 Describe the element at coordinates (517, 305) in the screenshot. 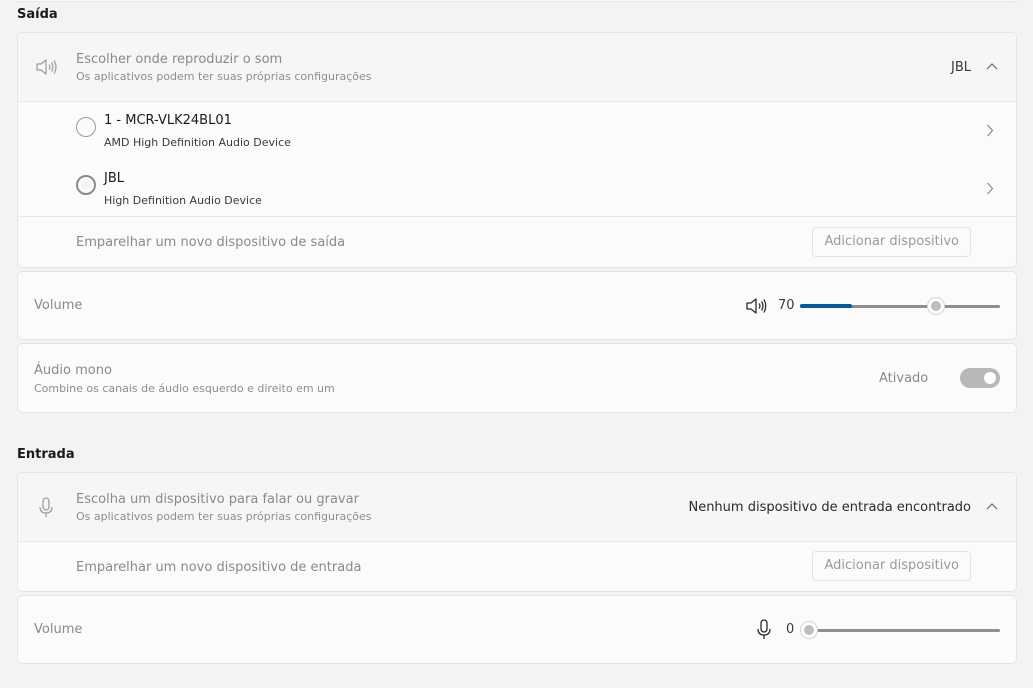

I see `output-volume-card: Volume 70` at that location.